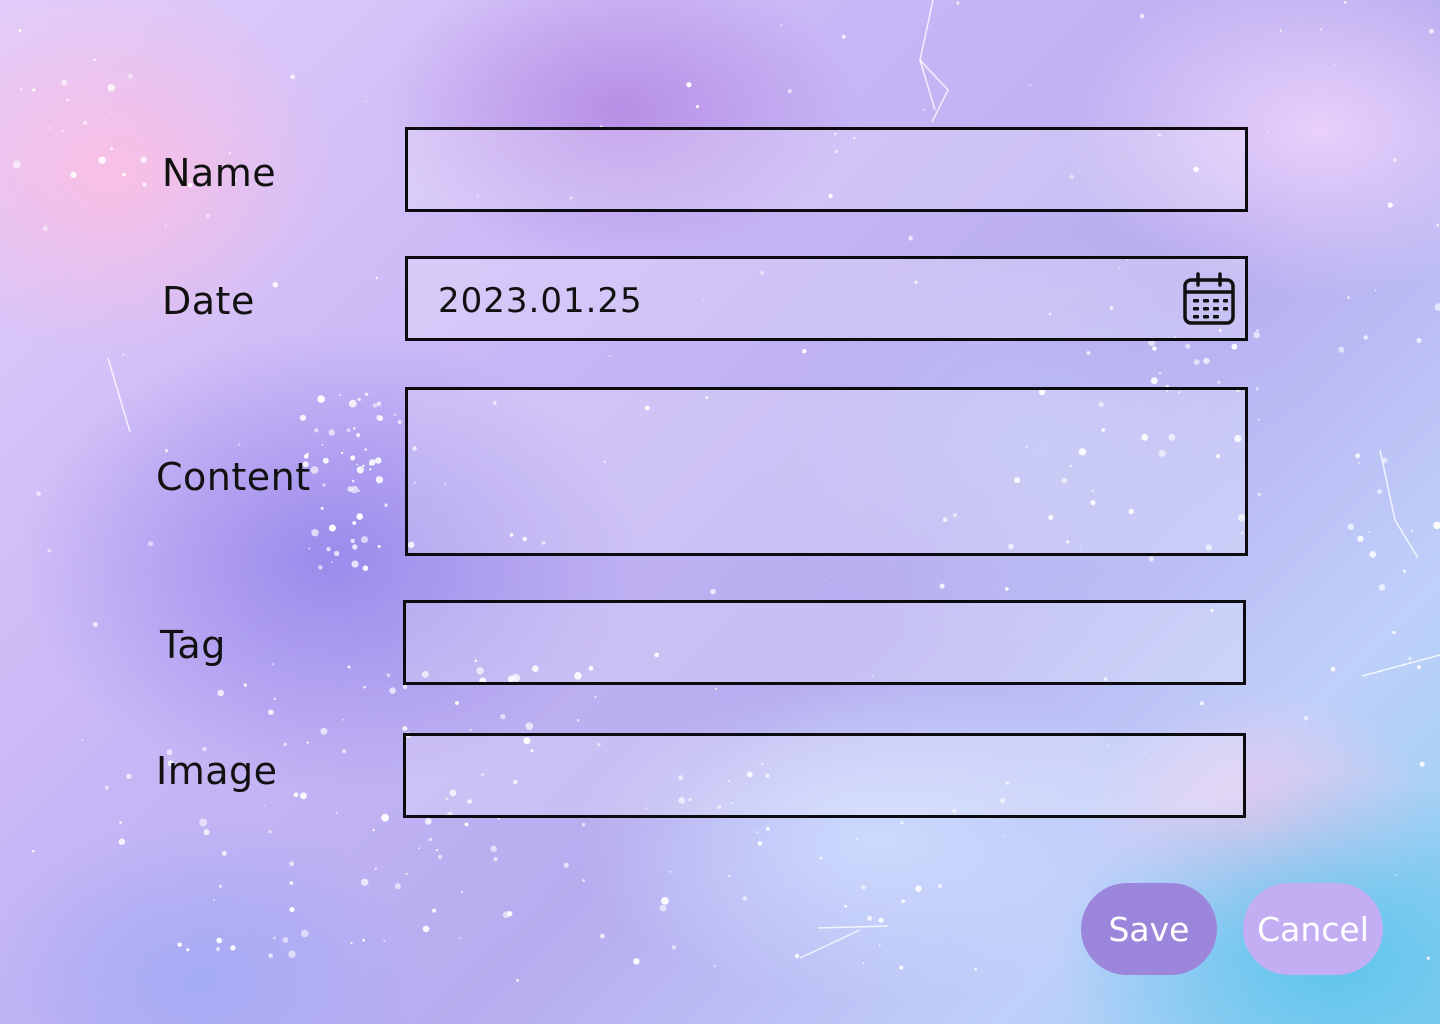 The image size is (1440, 1024). What do you see at coordinates (1313, 929) in the screenshot?
I see `cancel-button: Cancel` at bounding box center [1313, 929].